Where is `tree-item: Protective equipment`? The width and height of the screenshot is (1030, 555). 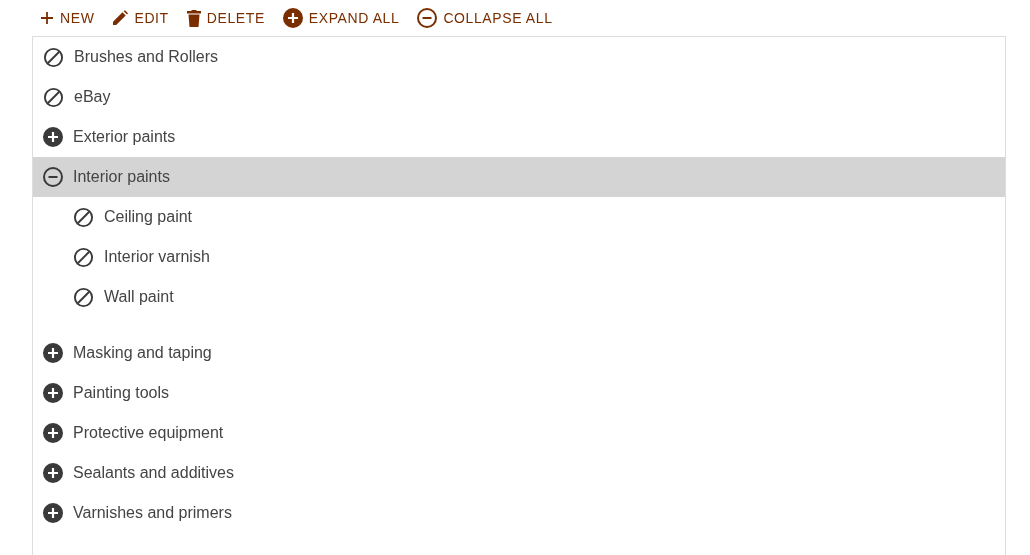 tree-item: Protective equipment is located at coordinates (519, 433).